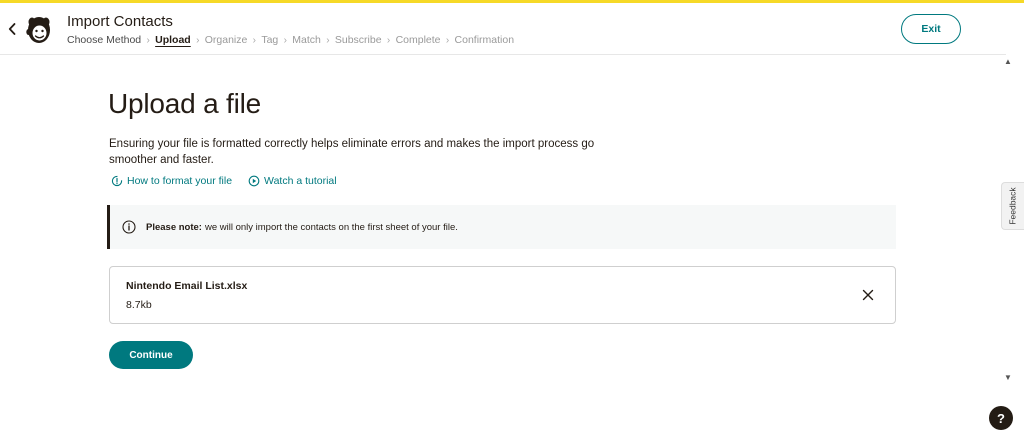  I want to click on exit-button: Exit, so click(931, 29).